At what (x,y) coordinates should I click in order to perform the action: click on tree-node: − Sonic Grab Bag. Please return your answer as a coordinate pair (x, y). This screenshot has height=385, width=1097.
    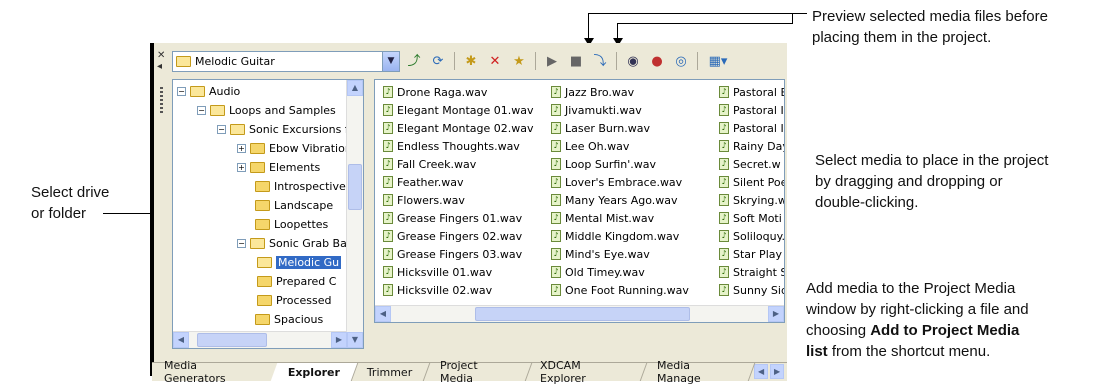
    Looking at the image, I should click on (295, 243).